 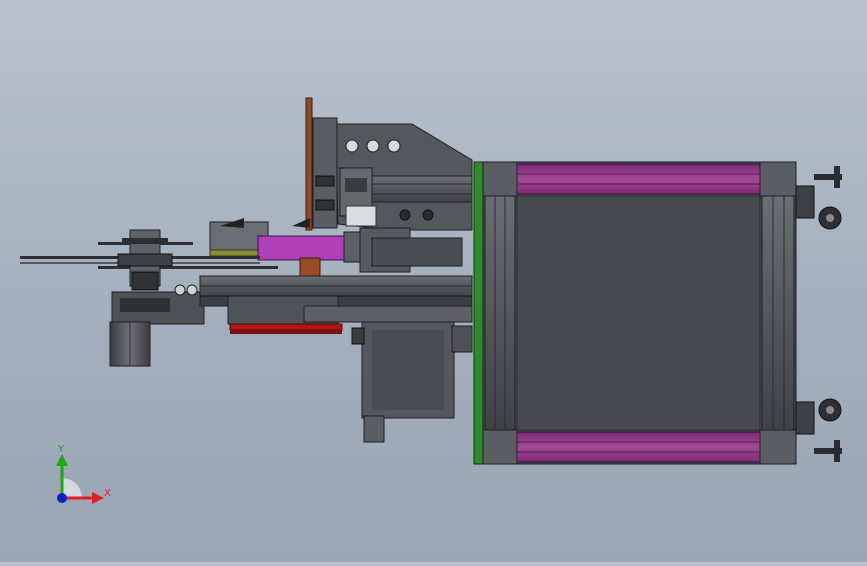 What do you see at coordinates (638, 179) in the screenshot?
I see `frame-purple-top` at bounding box center [638, 179].